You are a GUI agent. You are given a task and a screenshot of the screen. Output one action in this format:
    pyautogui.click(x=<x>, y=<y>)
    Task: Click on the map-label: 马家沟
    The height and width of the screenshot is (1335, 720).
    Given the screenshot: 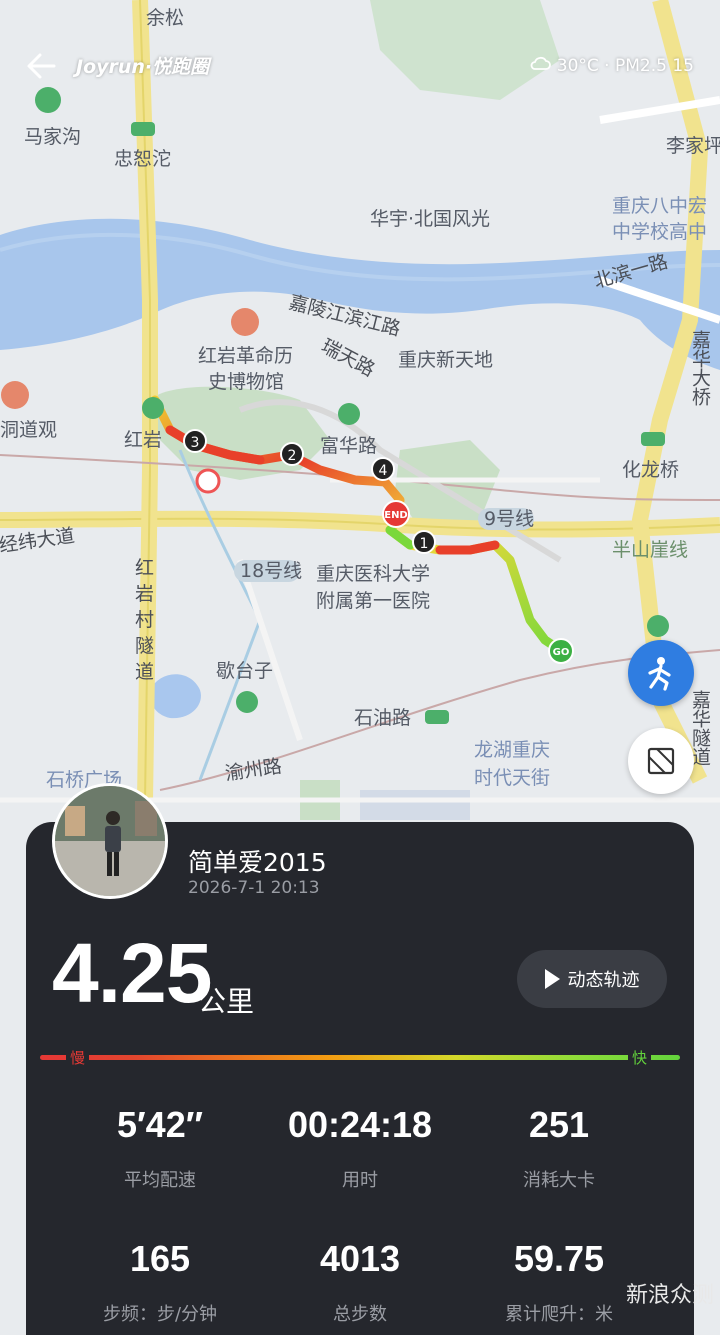 What is the action you would take?
    pyautogui.click(x=52, y=137)
    